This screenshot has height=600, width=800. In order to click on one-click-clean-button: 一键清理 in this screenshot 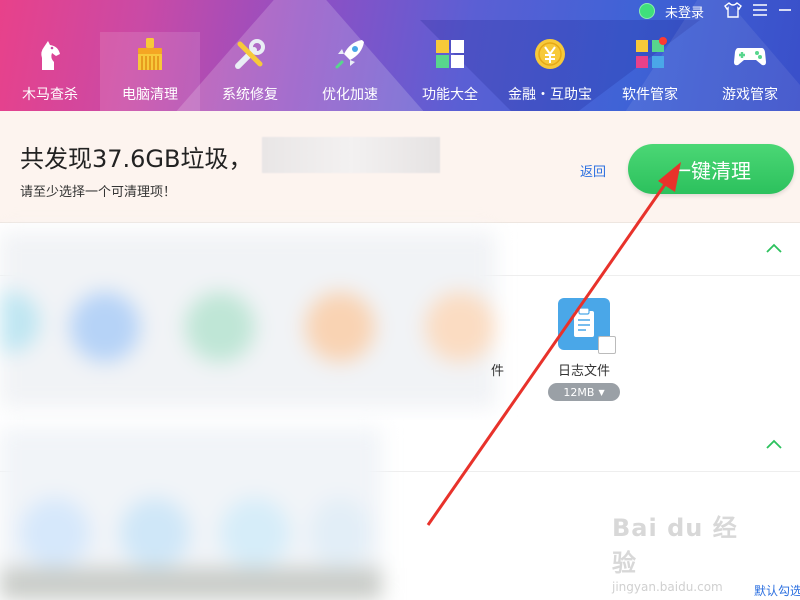, I will do `click(711, 169)`.